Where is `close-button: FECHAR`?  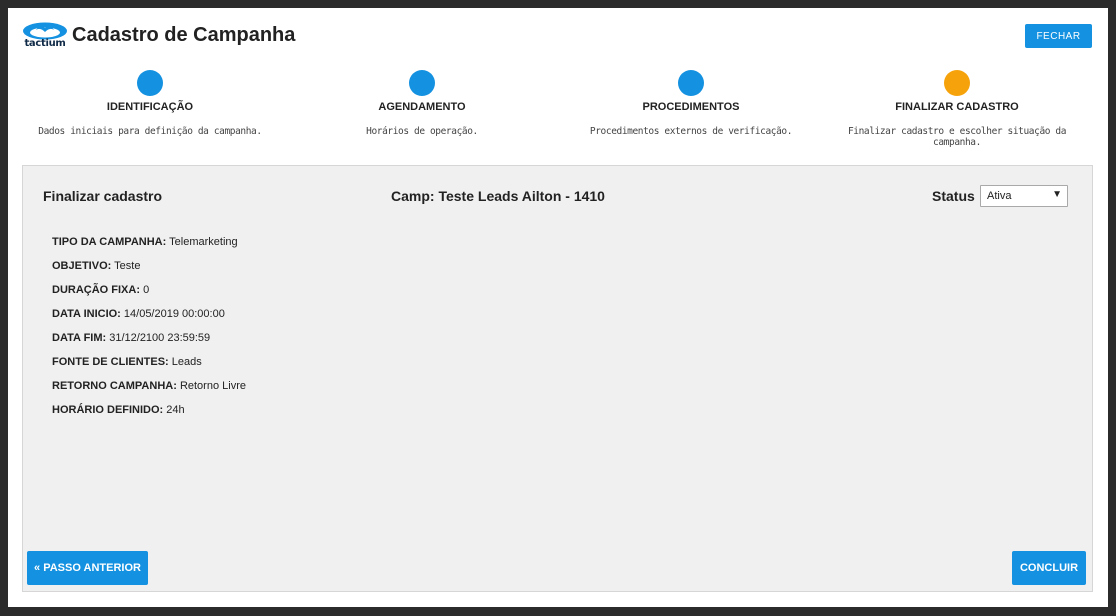
close-button: FECHAR is located at coordinates (1058, 36).